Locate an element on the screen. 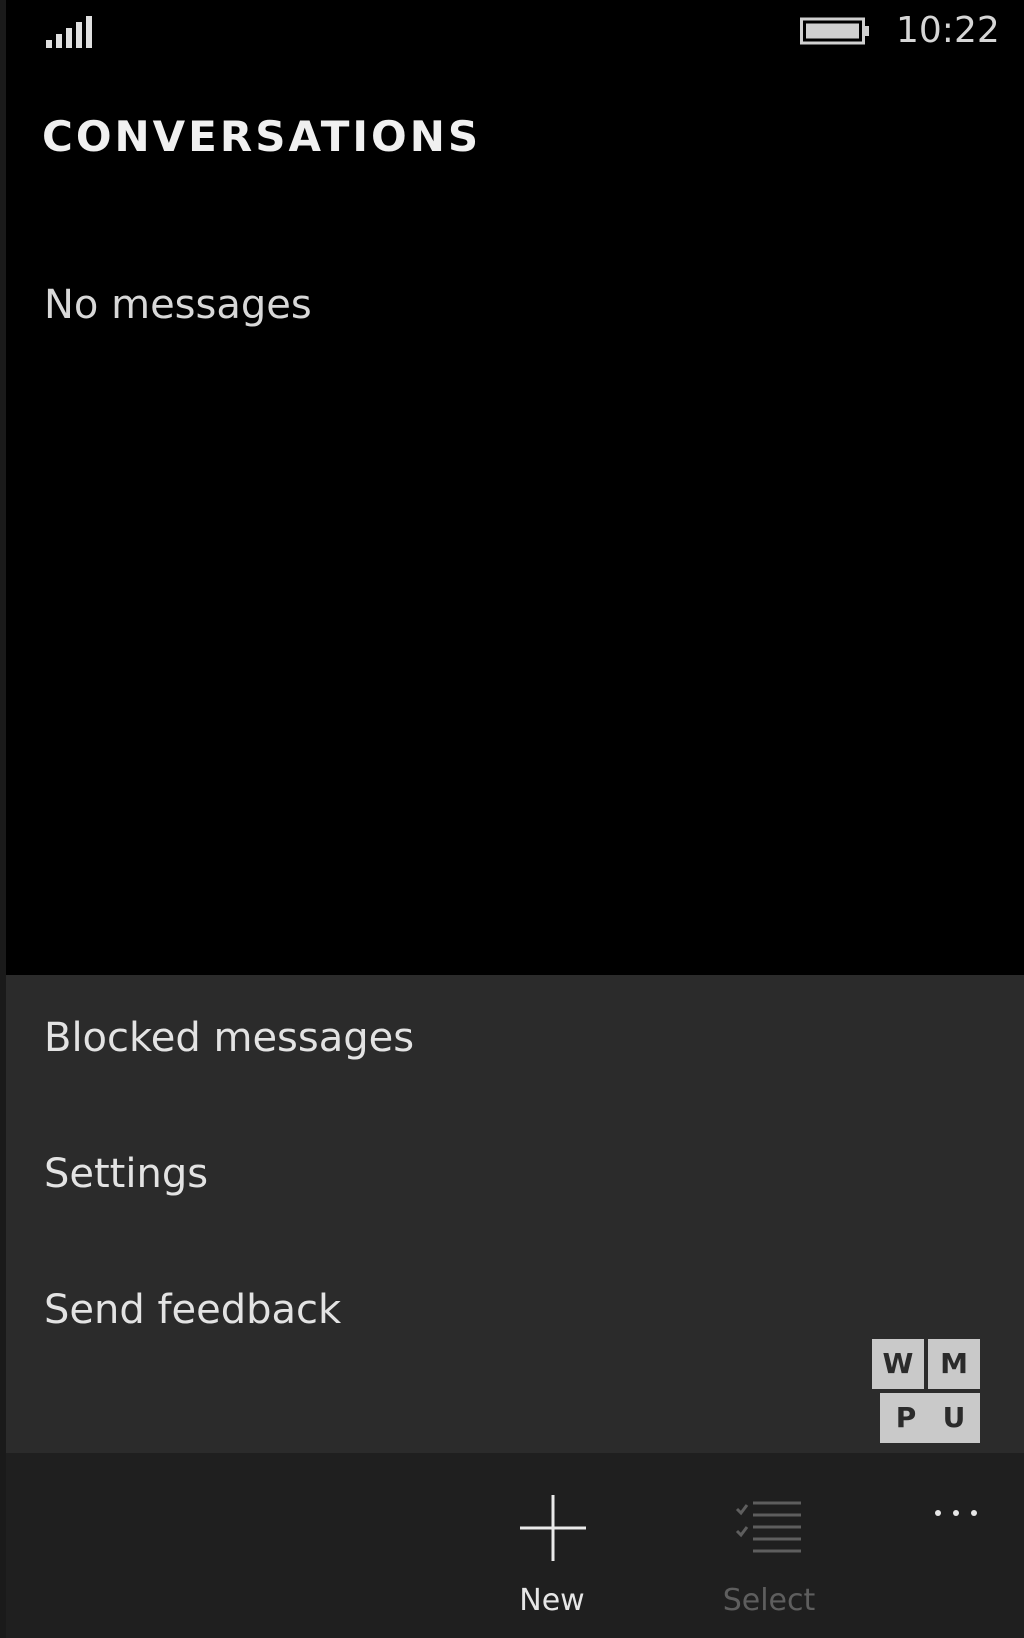 Image resolution: width=1024 pixels, height=1638 pixels. select-button: Select is located at coordinates (769, 1545).